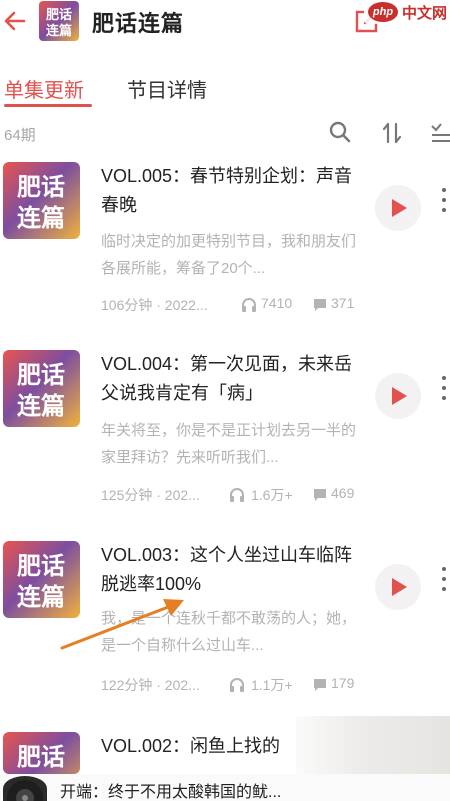 Image resolution: width=450 pixels, height=801 pixels. Describe the element at coordinates (227, 378) in the screenshot. I see `episode-title: VOL.004：第一次见面，未来岳父说我肯定有「病」` at that location.